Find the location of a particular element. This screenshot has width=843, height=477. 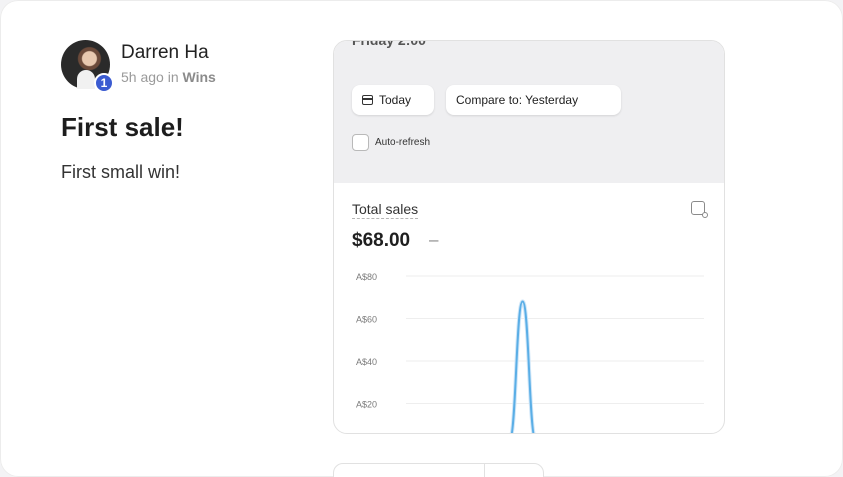

calendar-icon is located at coordinates (367, 100).